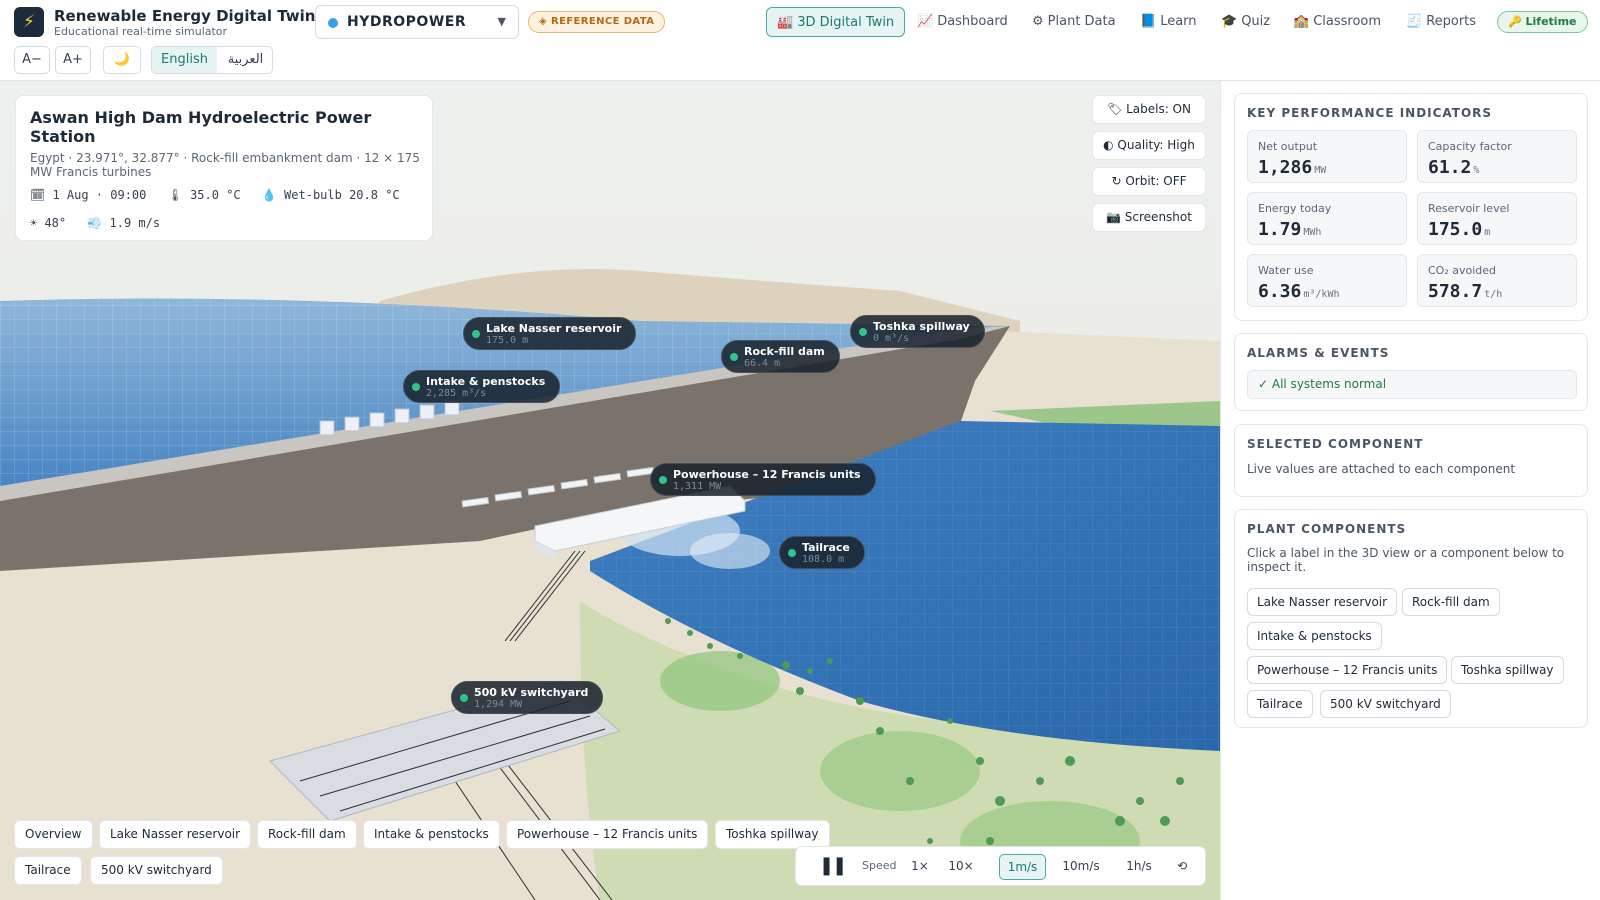 The image size is (1600, 900). Describe the element at coordinates (1542, 22) in the screenshot. I see `lifetime-license-badge: 🔑 Lifetime` at that location.